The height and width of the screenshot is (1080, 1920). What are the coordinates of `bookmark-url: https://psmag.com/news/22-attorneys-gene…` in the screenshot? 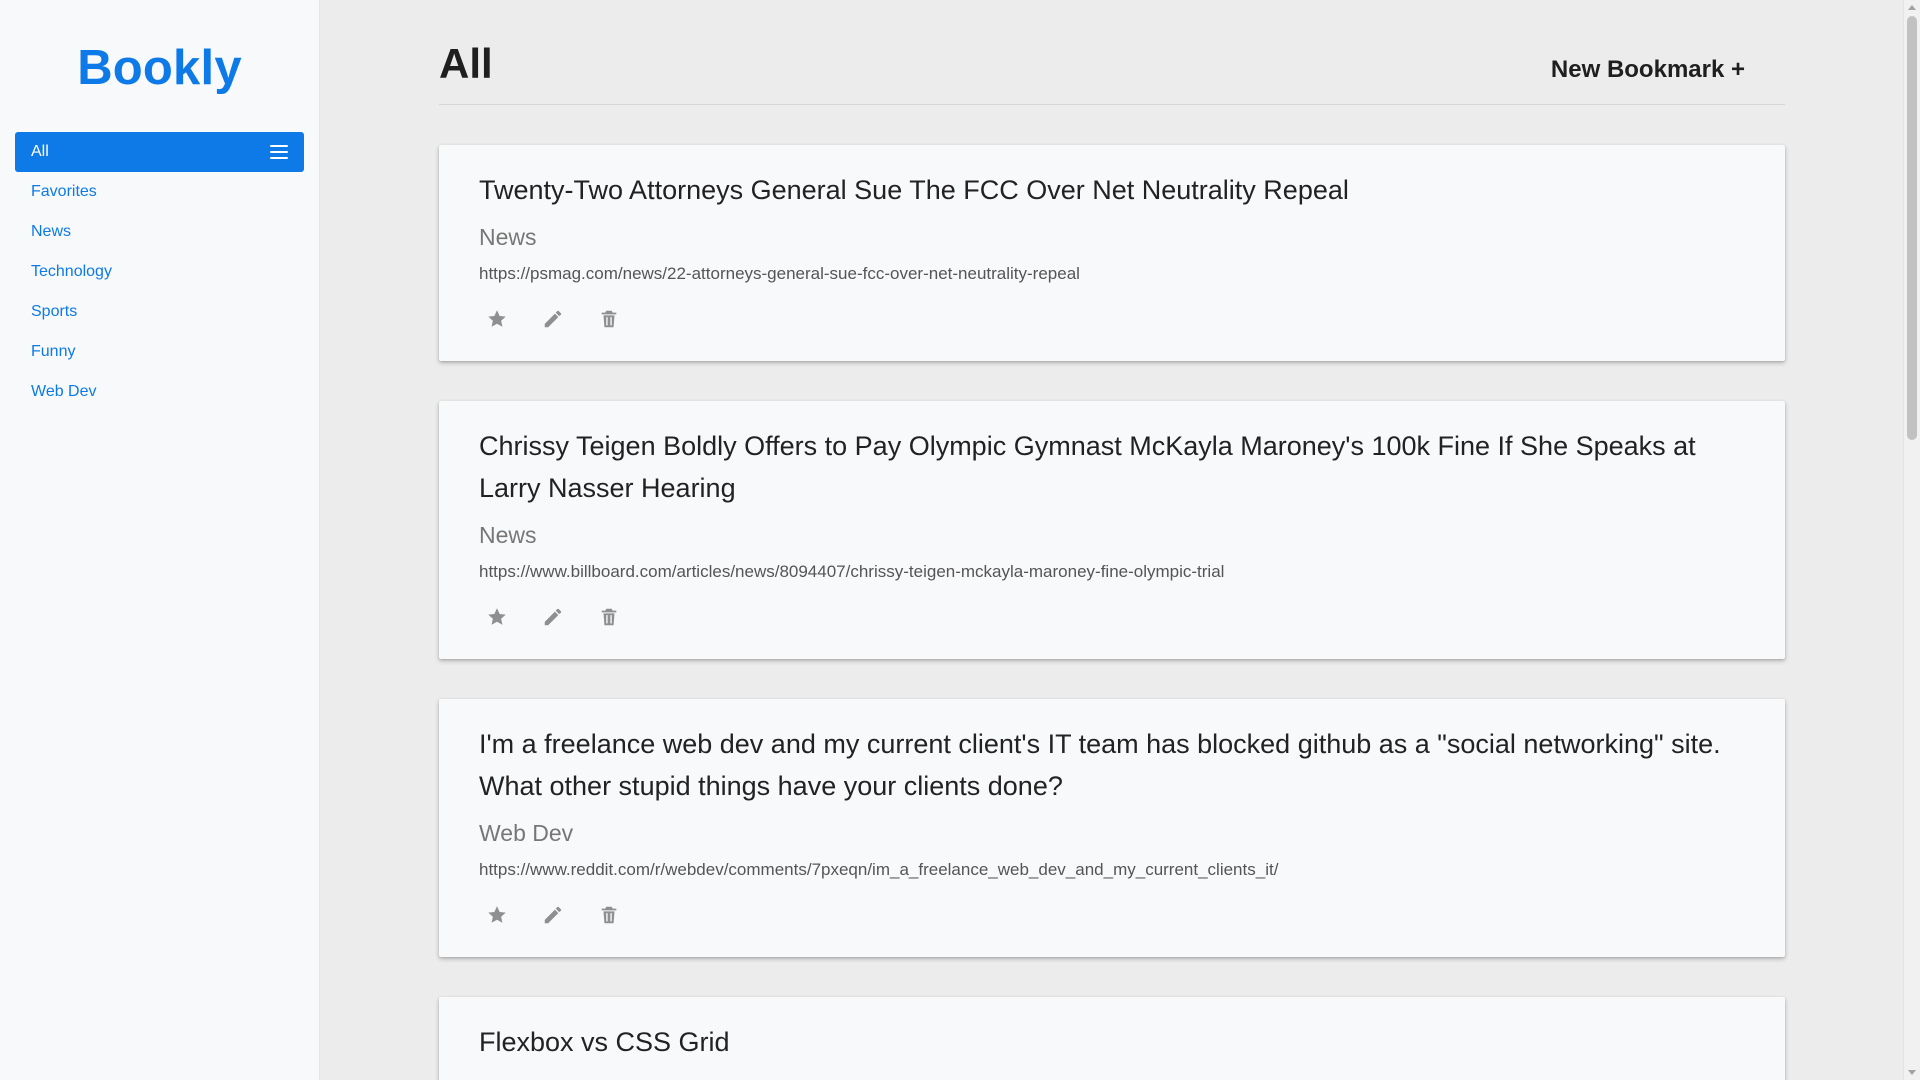 It's located at (1112, 274).